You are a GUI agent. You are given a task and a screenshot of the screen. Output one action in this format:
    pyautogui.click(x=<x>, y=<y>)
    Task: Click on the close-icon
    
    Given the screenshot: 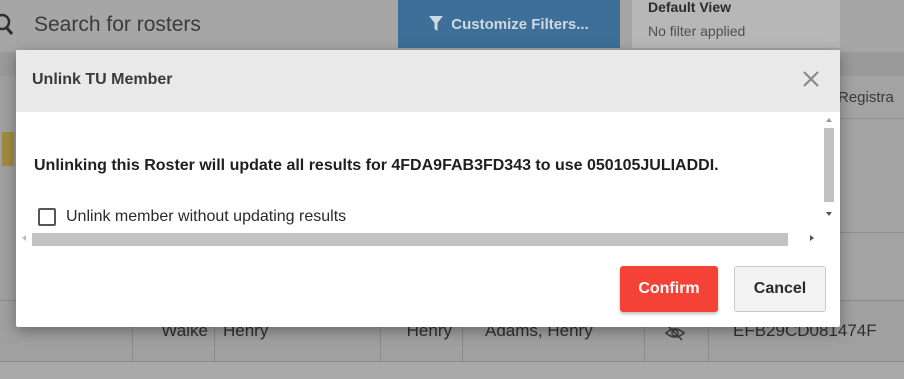 What is the action you would take?
    pyautogui.click(x=811, y=81)
    